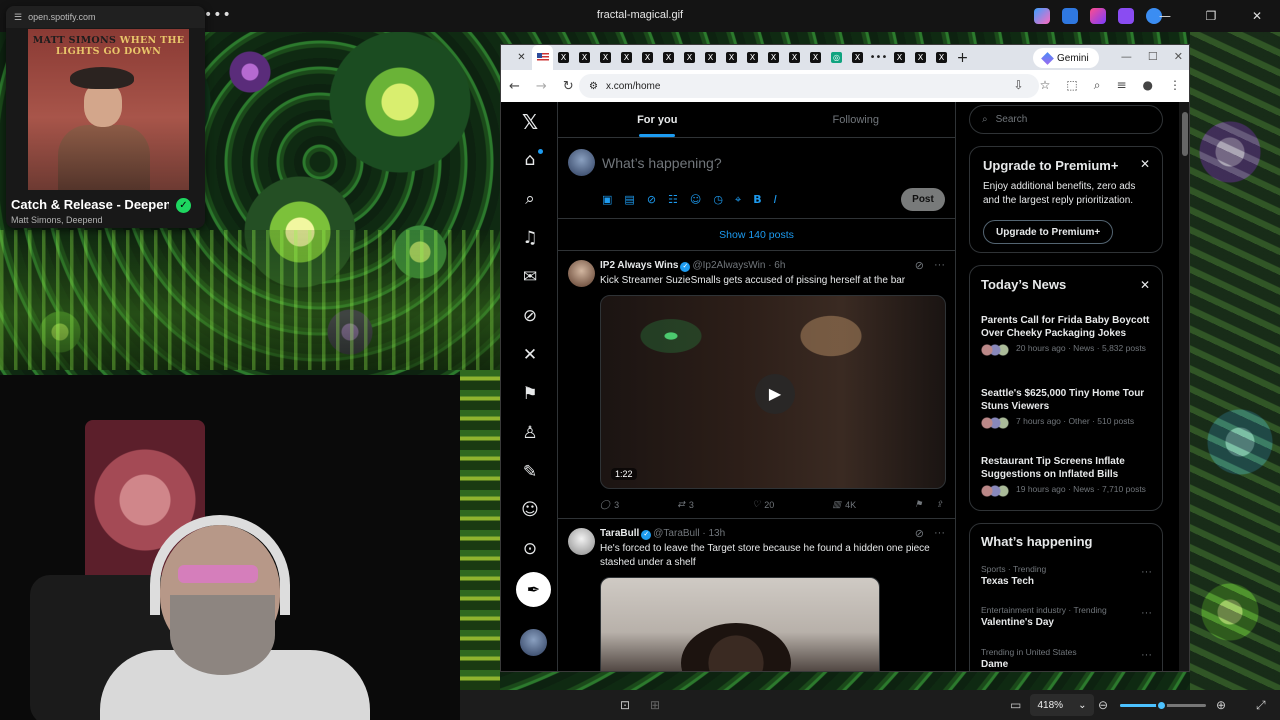 The image size is (1280, 720). I want to click on grok-image-icon: ⊘, so click(651, 200).